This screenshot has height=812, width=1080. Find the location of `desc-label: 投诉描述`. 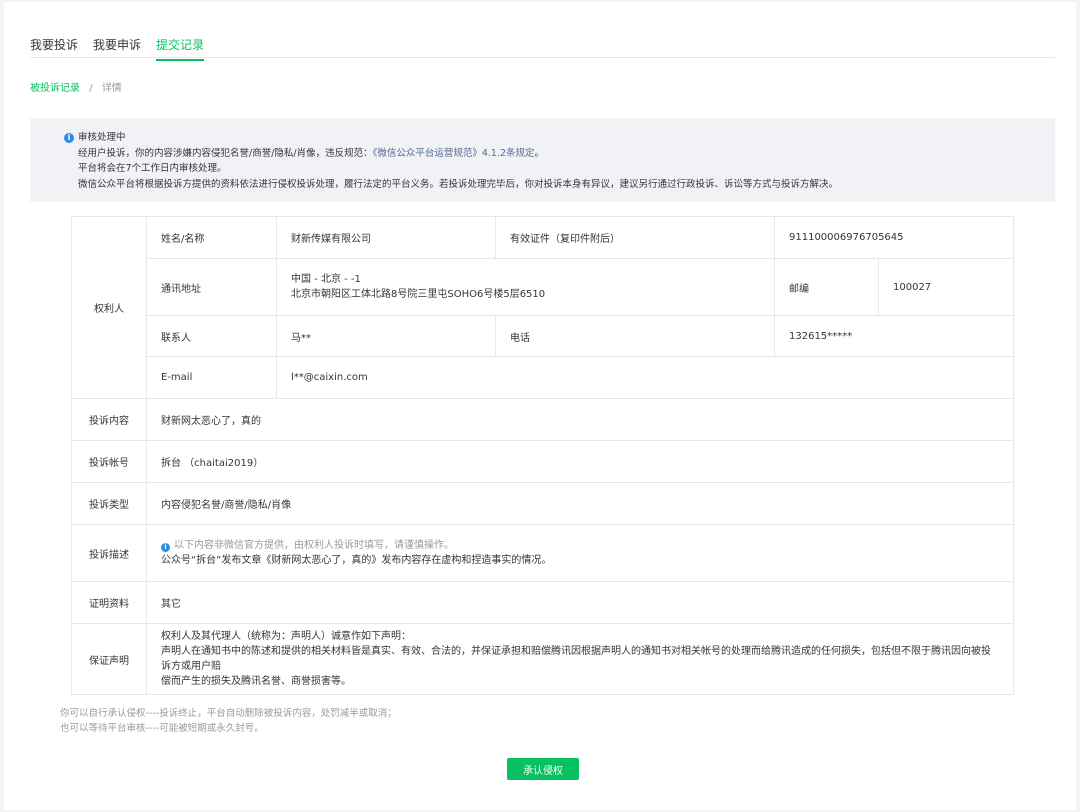

desc-label: 投诉描述 is located at coordinates (109, 553).